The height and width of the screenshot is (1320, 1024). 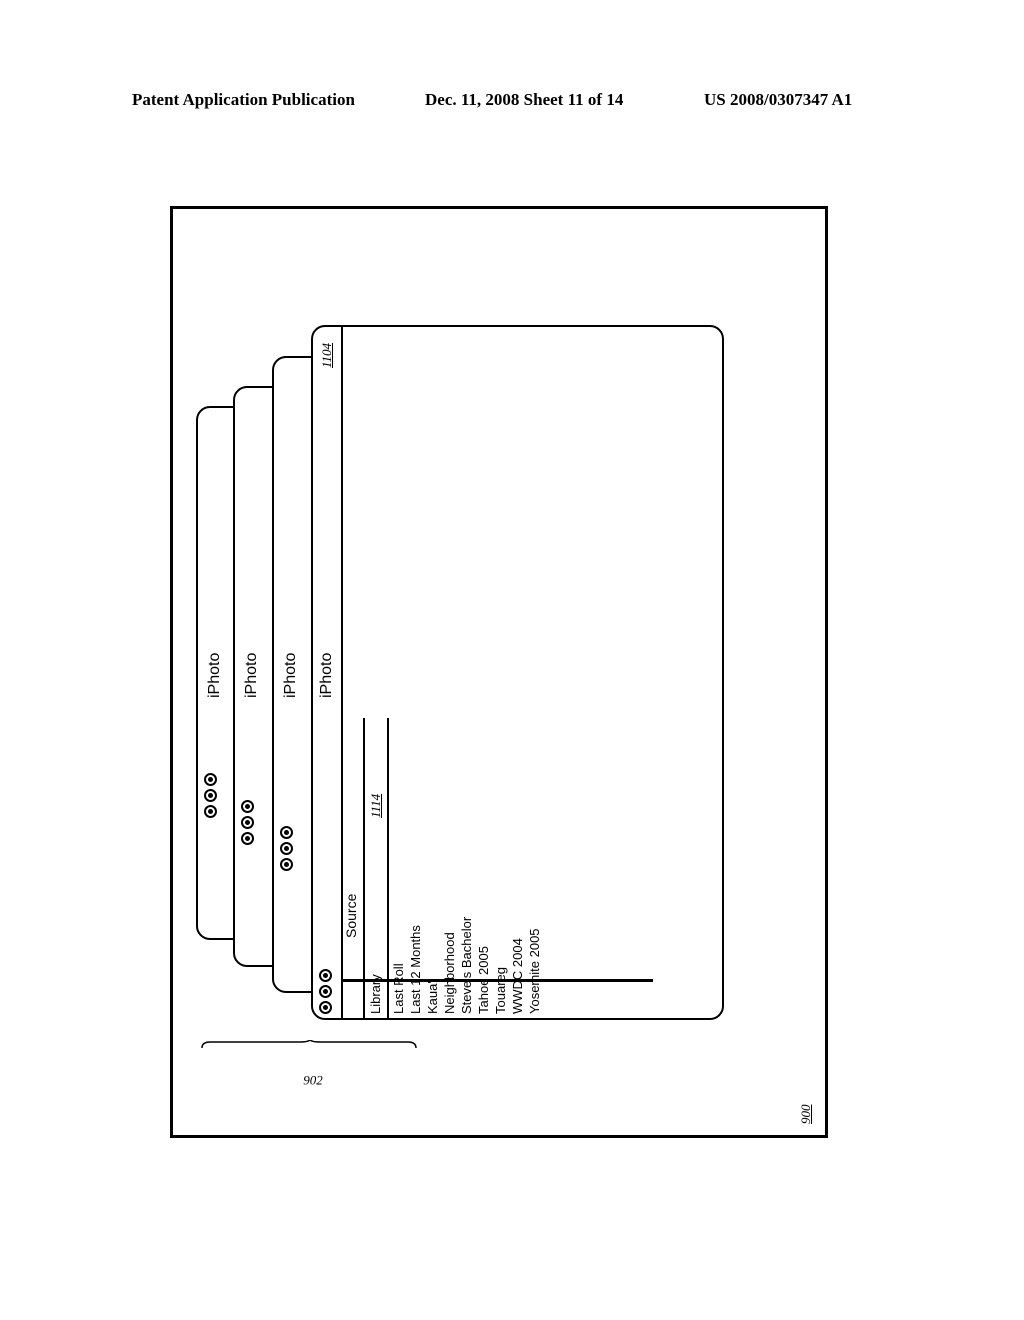 What do you see at coordinates (517, 976) in the screenshot?
I see `source-item: WWDC 2004` at bounding box center [517, 976].